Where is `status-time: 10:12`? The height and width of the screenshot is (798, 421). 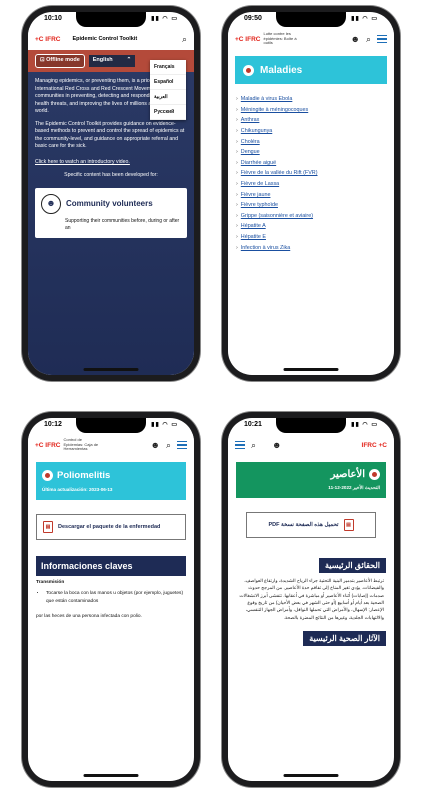 status-time: 10:12 is located at coordinates (53, 424).